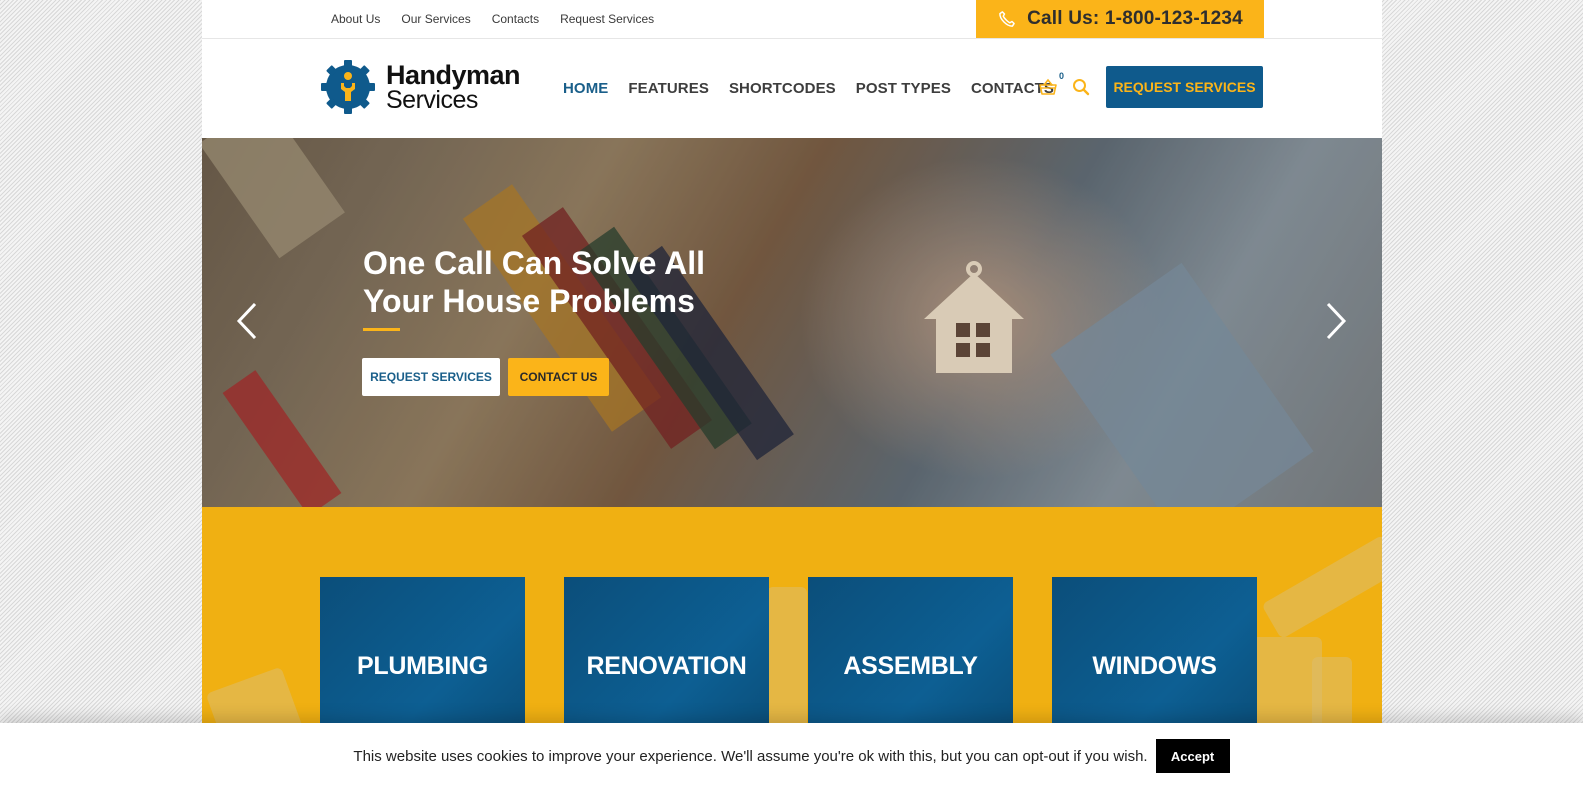 The image size is (1583, 789). I want to click on service-card-label: WINDOWS, so click(1154, 665).